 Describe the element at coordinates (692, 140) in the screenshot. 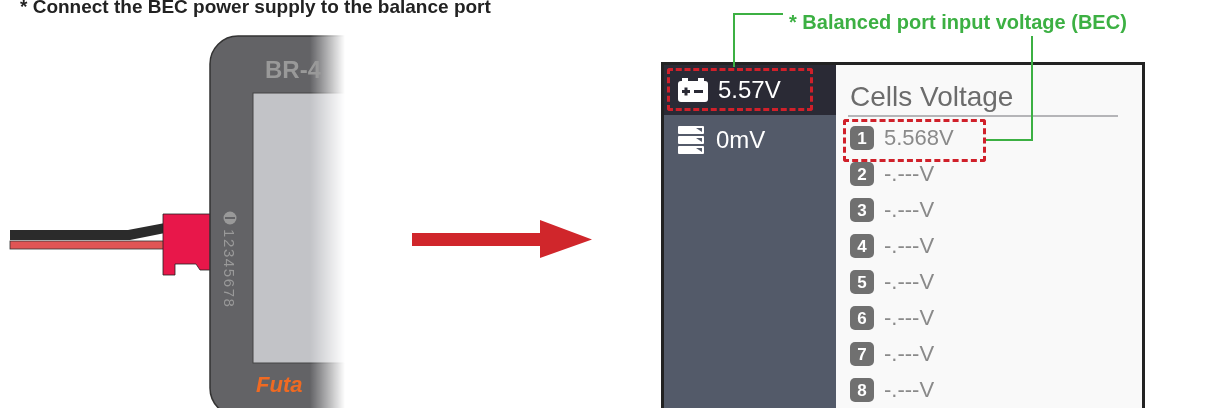

I see `cells-icon` at that location.